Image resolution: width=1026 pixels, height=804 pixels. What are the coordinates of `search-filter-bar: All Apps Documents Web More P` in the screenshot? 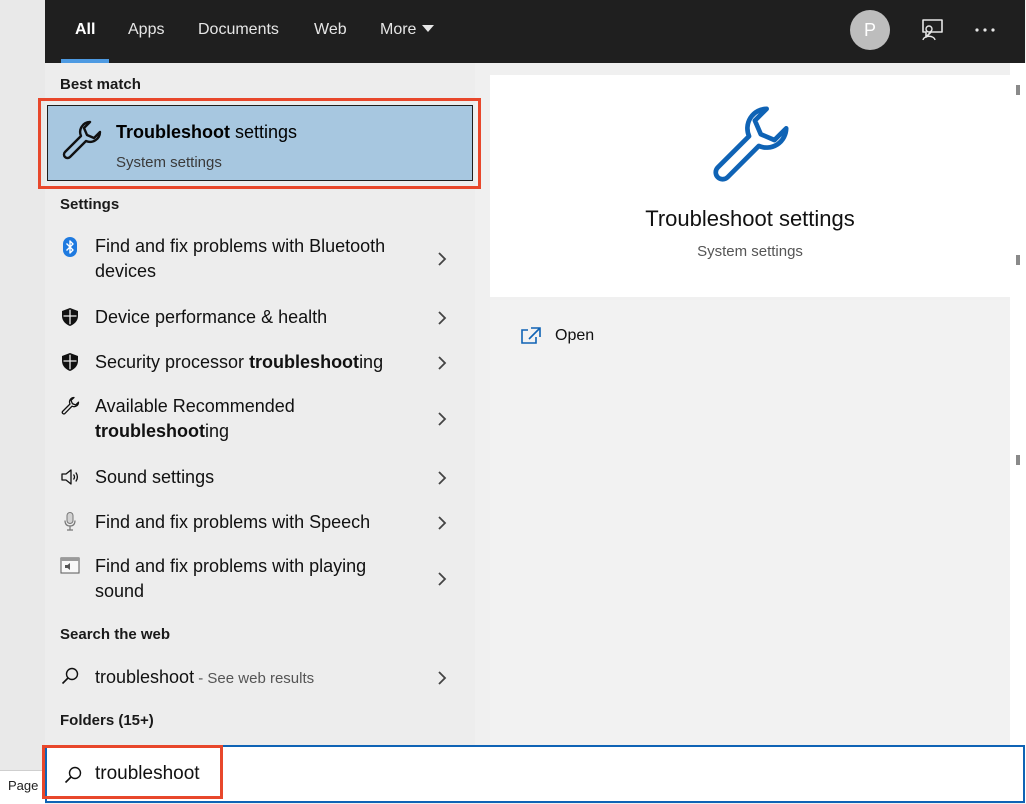 It's located at (535, 31).